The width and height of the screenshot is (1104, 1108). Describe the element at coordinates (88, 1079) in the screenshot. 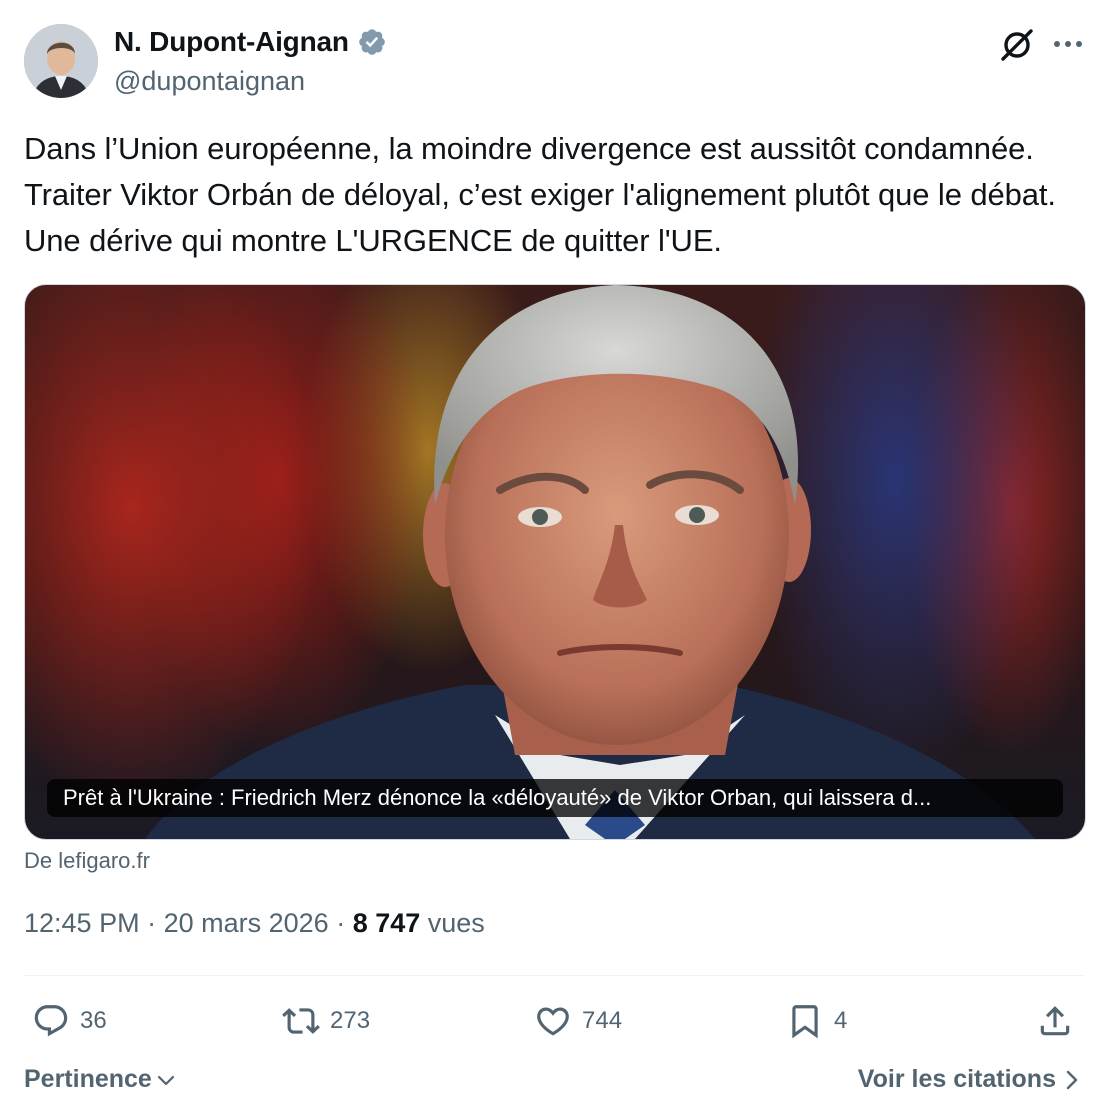

I see `sort-label: Pertinence` at that location.